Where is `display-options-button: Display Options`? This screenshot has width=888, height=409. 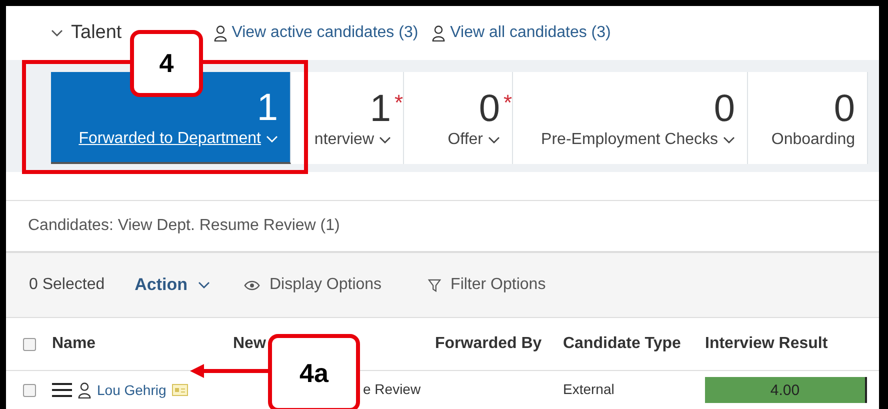 display-options-button: Display Options is located at coordinates (313, 285).